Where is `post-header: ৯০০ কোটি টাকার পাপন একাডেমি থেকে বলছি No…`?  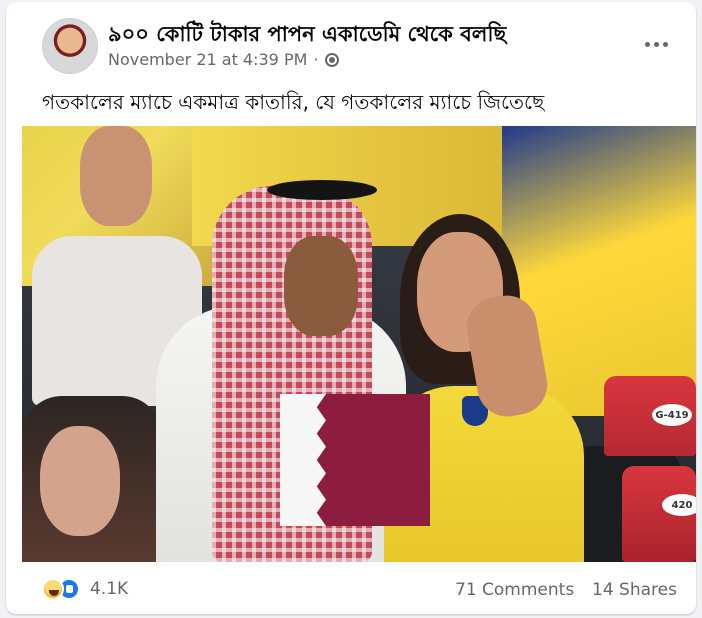 post-header: ৯০০ কোটি টাকার পাপন একাডেমি থেকে বলছি No… is located at coordinates (351, 42).